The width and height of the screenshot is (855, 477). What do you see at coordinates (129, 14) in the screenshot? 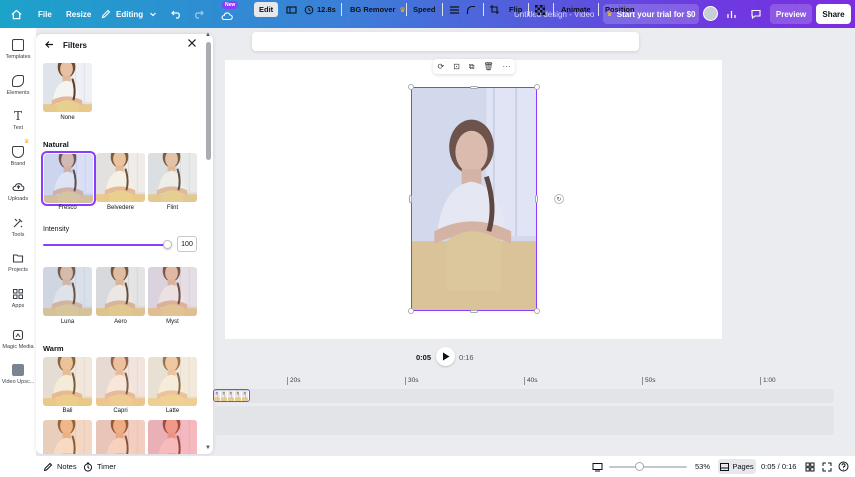
I see `editing-mode-dropdown: Editing` at bounding box center [129, 14].